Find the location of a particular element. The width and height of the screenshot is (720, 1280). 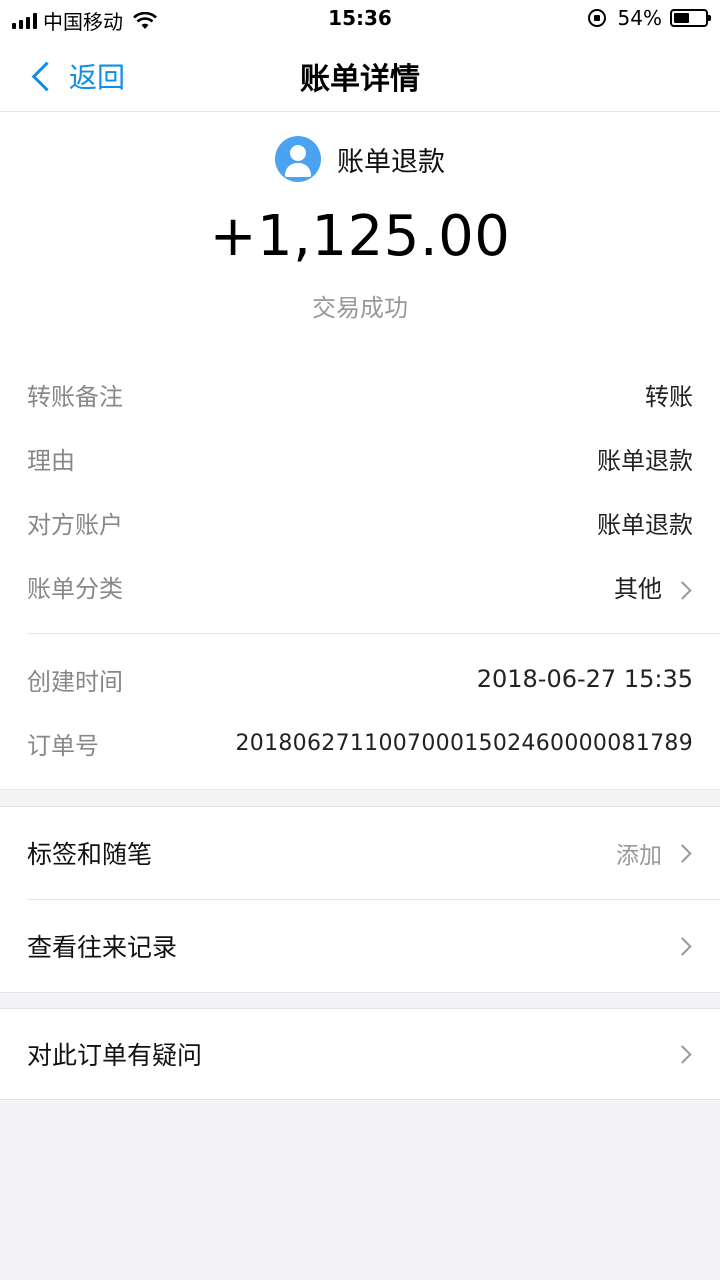

battery-percent: 54% is located at coordinates (639, 18).